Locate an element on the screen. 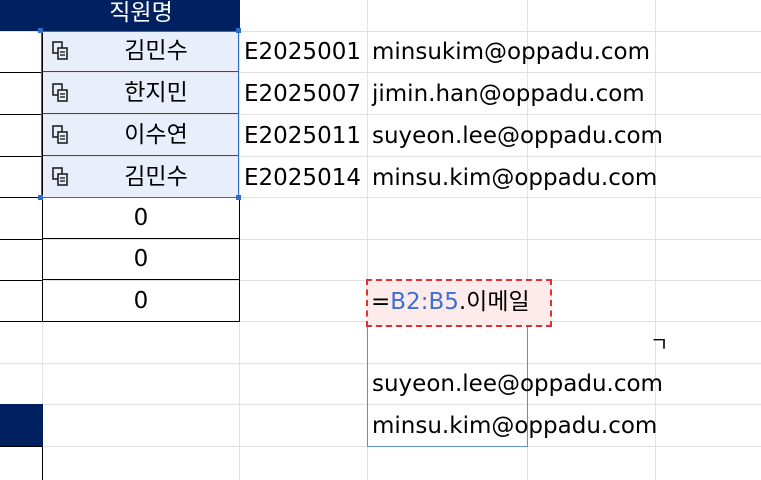 The height and width of the screenshot is (480, 761). spill-result-cell: minsu.kim@oppadu.com is located at coordinates (514, 426).